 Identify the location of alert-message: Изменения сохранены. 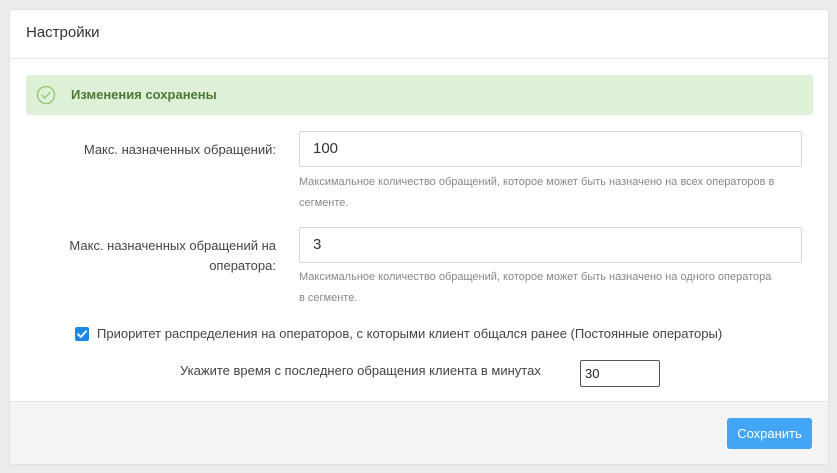
(144, 94).